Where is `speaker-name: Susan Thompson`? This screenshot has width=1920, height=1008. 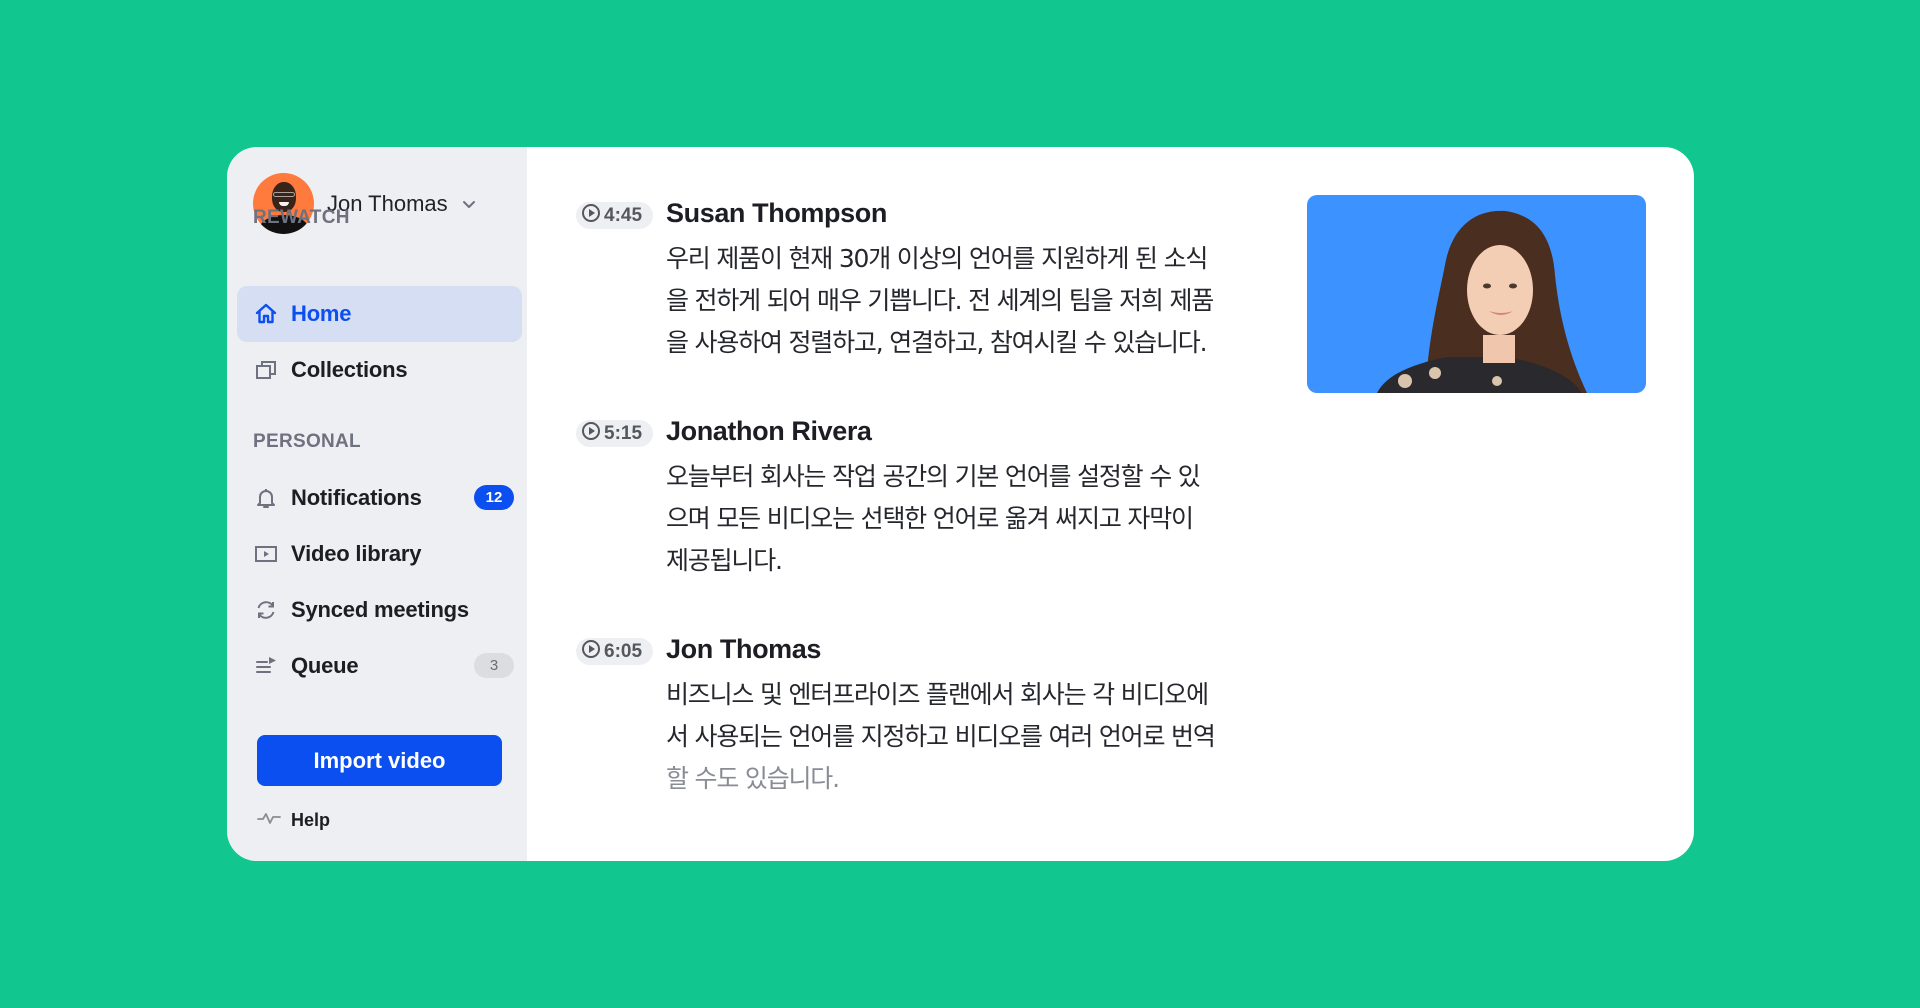 speaker-name: Susan Thompson is located at coordinates (776, 213).